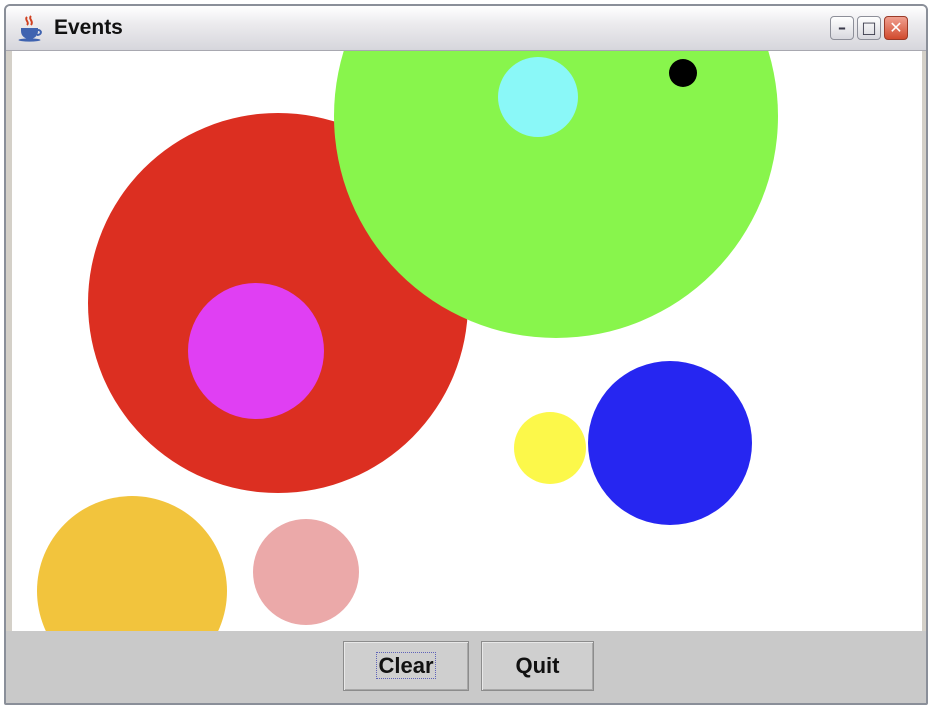 This screenshot has width=934, height=711. Describe the element at coordinates (683, 73) in the screenshot. I see `black-circle` at that location.